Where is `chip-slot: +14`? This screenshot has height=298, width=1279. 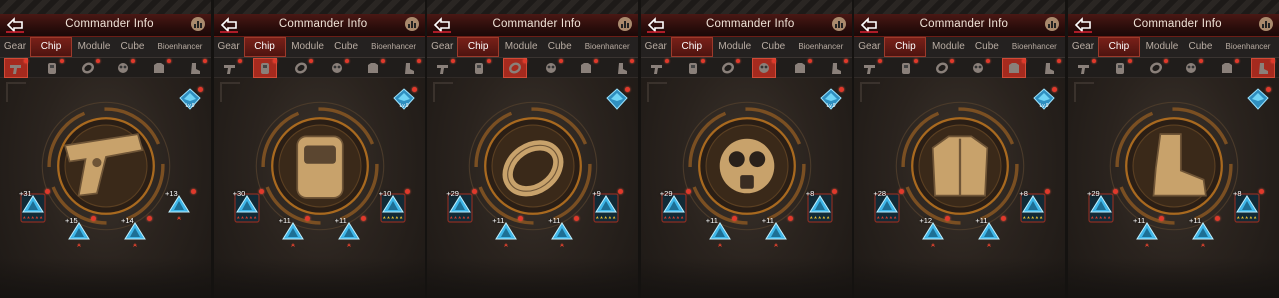
chip-slot: +14 is located at coordinates (136, 233).